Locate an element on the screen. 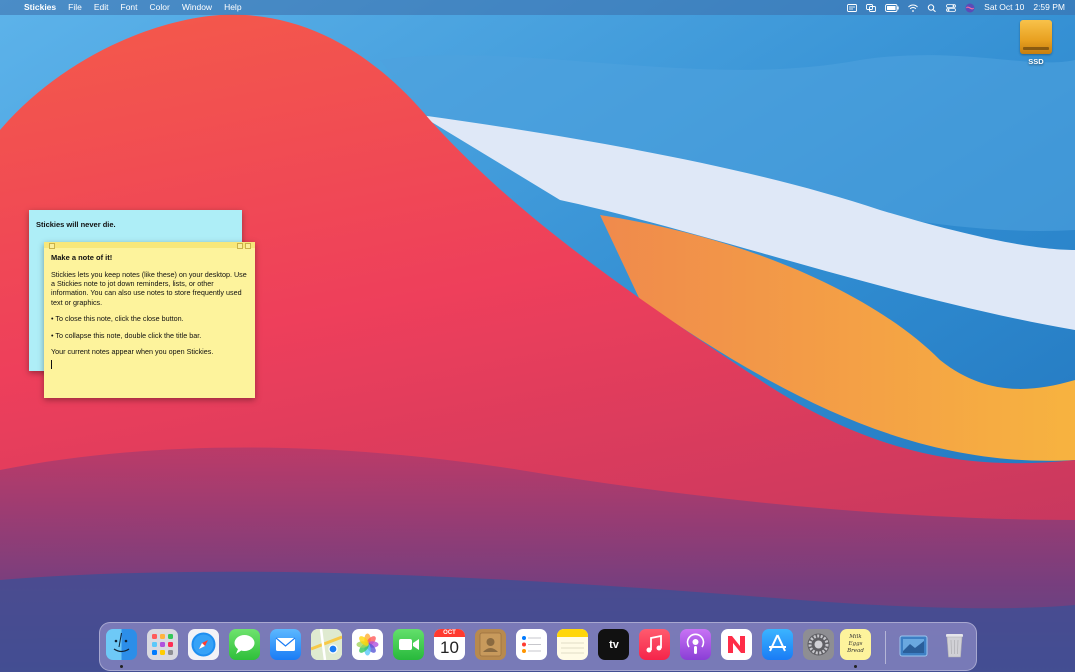  running-indicator-stickies is located at coordinates (855, 666).